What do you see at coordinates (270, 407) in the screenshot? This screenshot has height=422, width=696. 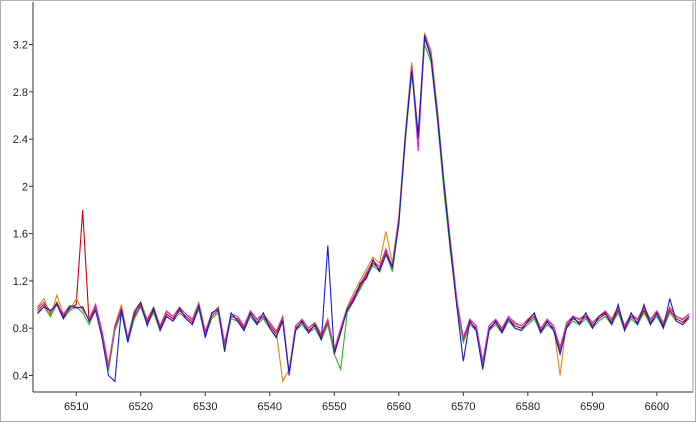 I see `x-tick-label: 6540` at bounding box center [270, 407].